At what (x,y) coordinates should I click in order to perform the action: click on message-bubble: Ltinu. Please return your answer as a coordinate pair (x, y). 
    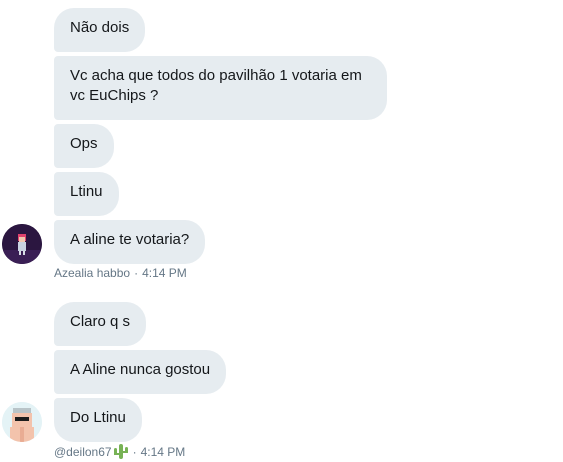
    Looking at the image, I should click on (86, 194).